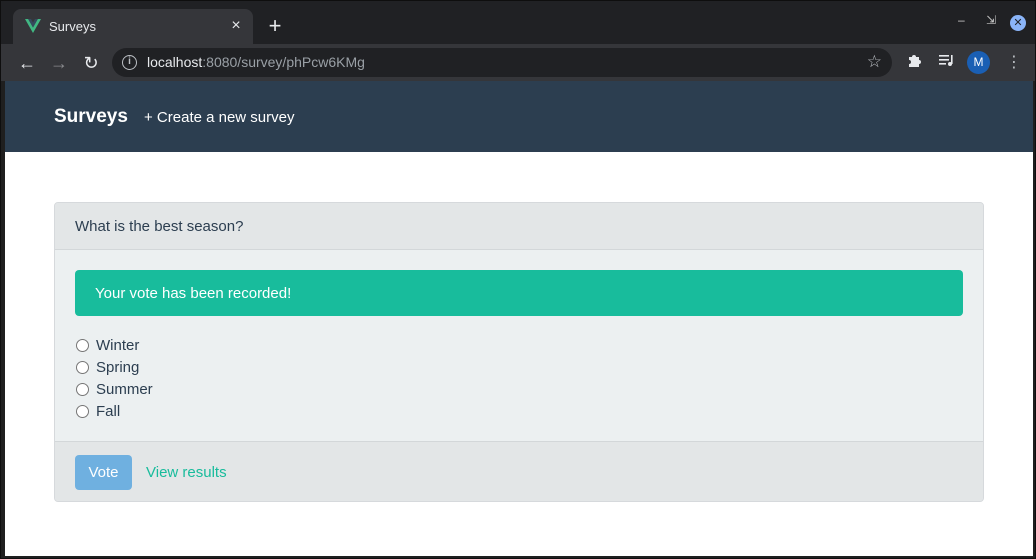 This screenshot has width=1036, height=559. What do you see at coordinates (914, 62) in the screenshot?
I see `extensions-puzzle-icon` at bounding box center [914, 62].